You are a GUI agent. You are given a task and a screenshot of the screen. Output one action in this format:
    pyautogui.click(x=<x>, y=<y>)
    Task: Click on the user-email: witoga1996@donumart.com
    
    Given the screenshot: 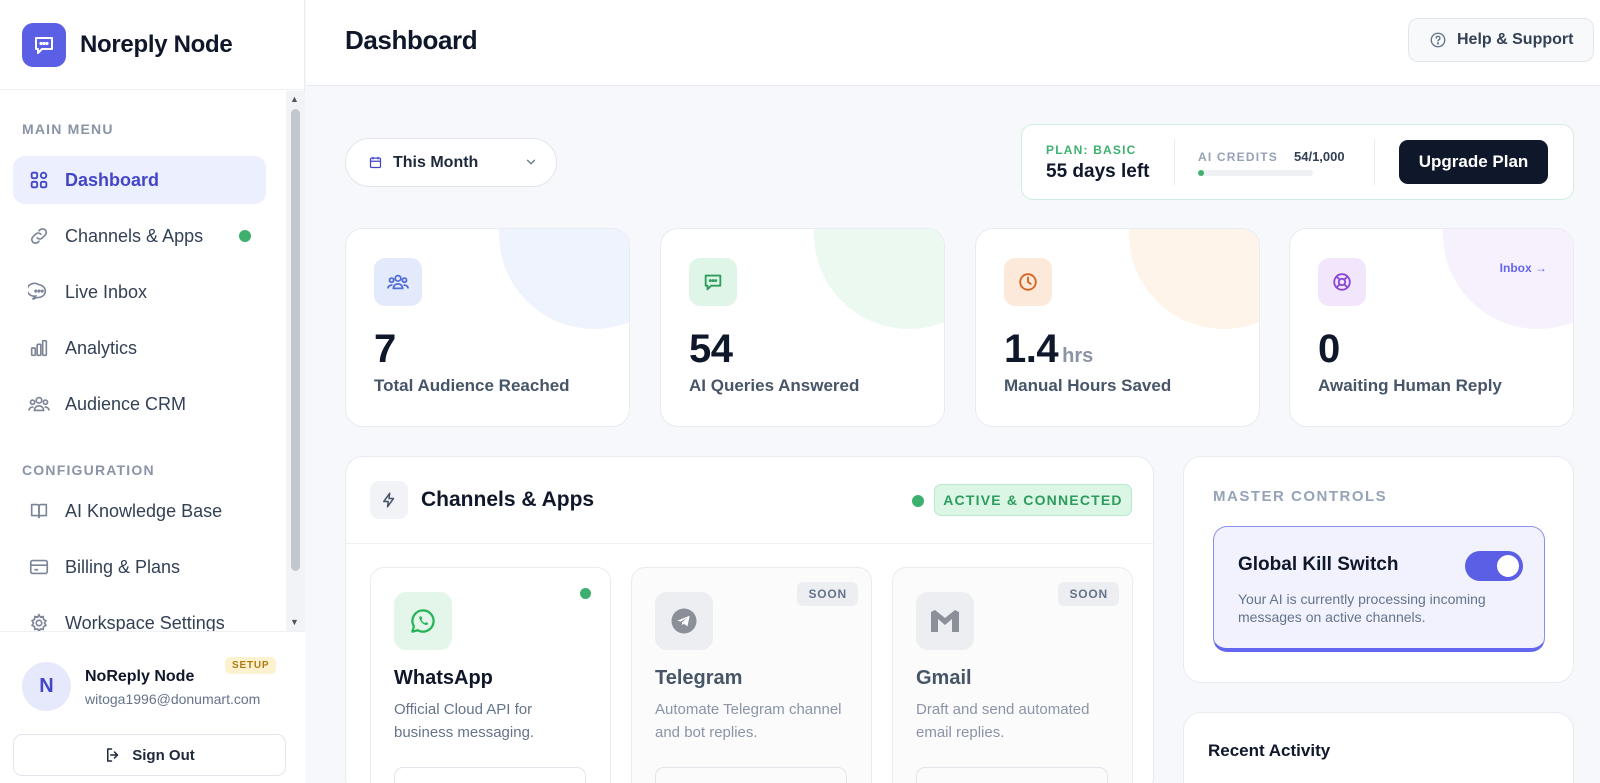 What is the action you would take?
    pyautogui.click(x=173, y=699)
    